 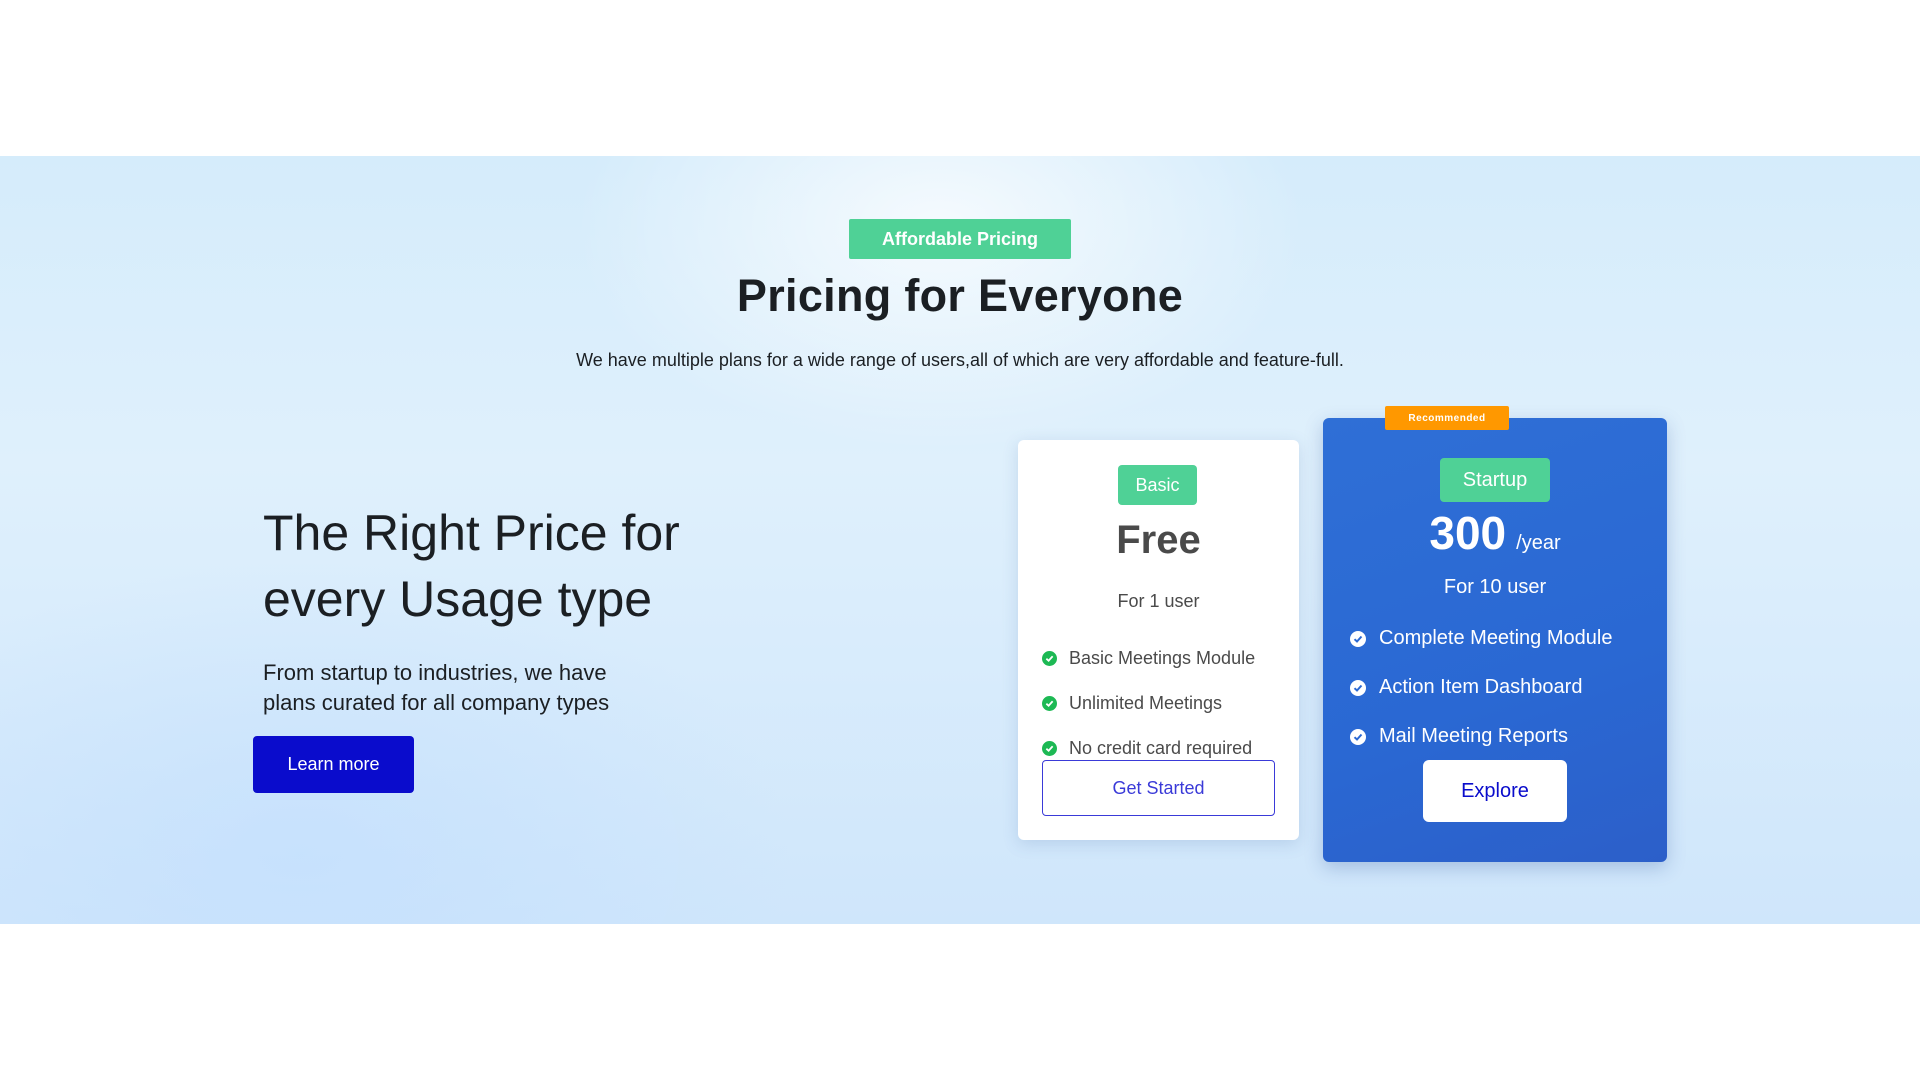 What do you see at coordinates (1495, 480) in the screenshot?
I see `plan-name-badge: Startup` at bounding box center [1495, 480].